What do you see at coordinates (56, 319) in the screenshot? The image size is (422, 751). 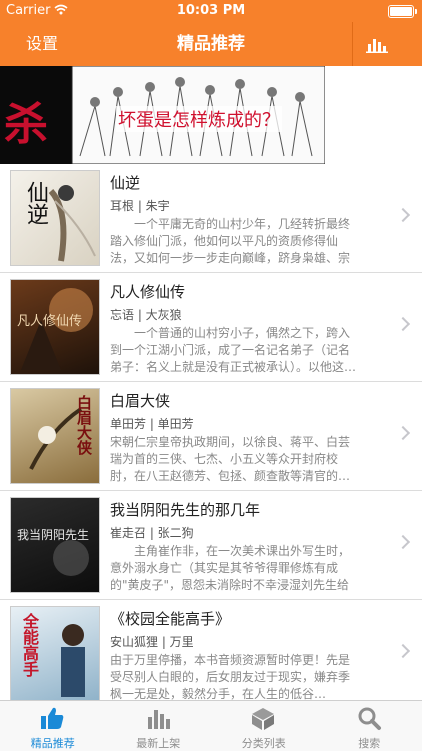 I see `cover-title: 凡人修仙传` at bounding box center [56, 319].